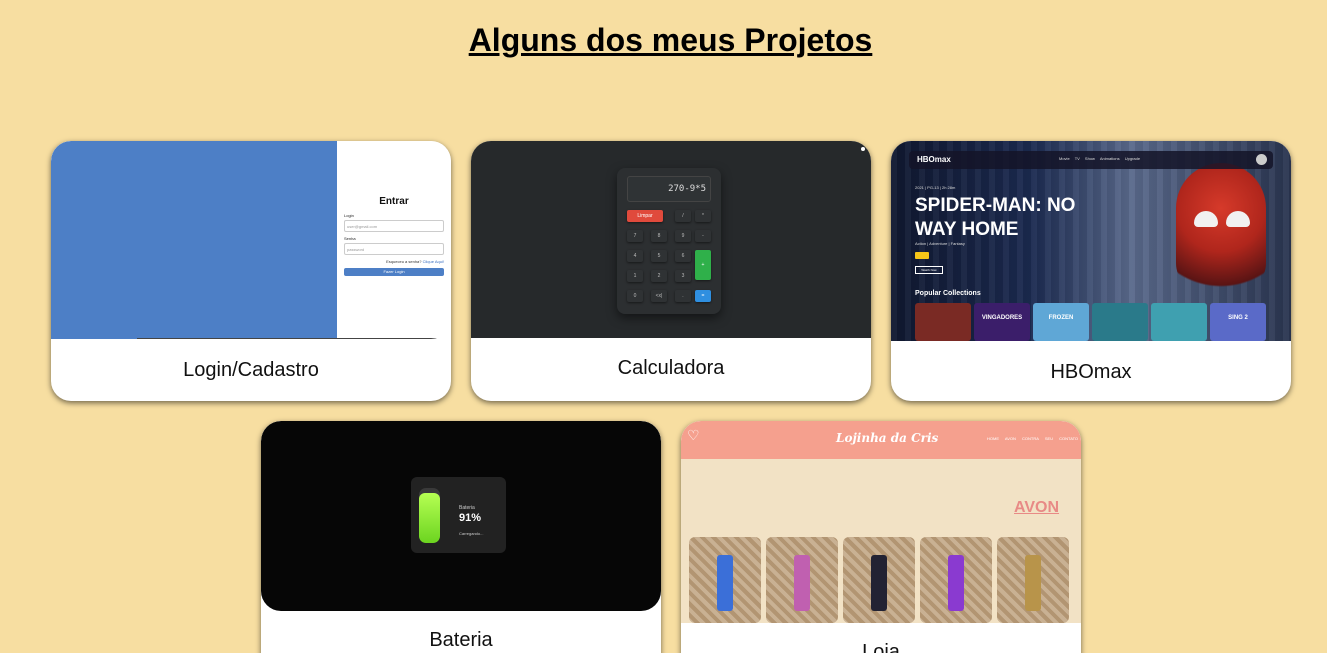 Image resolution: width=1327 pixels, height=653 pixels. I want to click on calculator-key: ., so click(683, 296).